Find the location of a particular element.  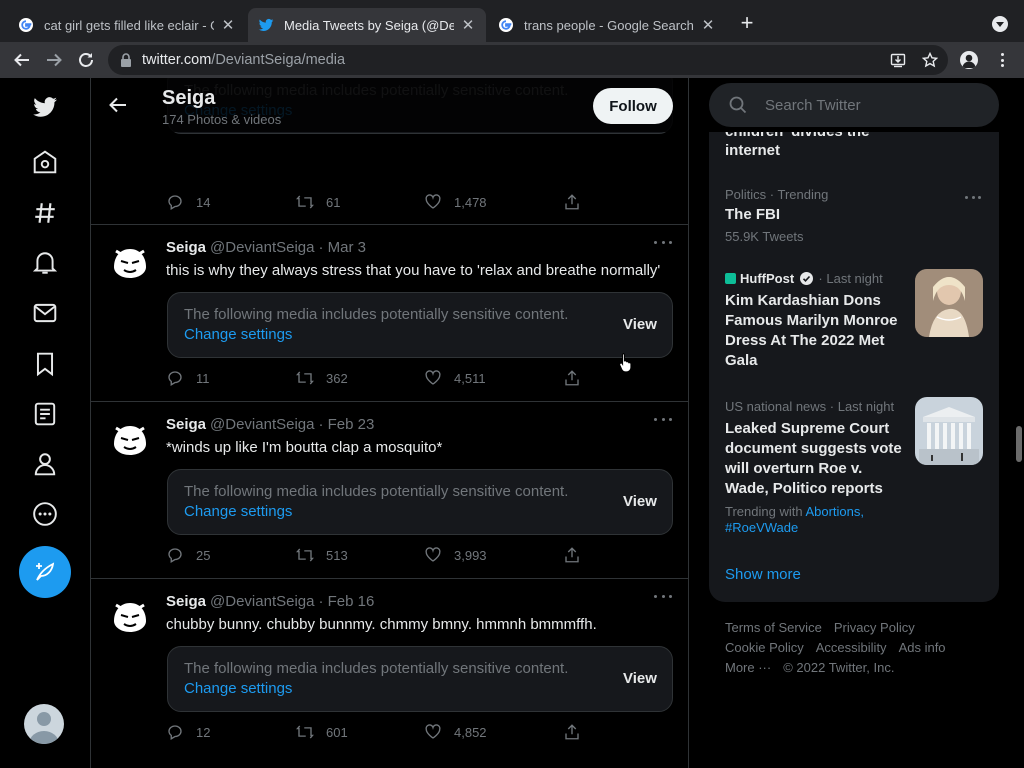

browser-tab-2: Media Tweets by Seiga (@Devi ✕ is located at coordinates (367, 25).